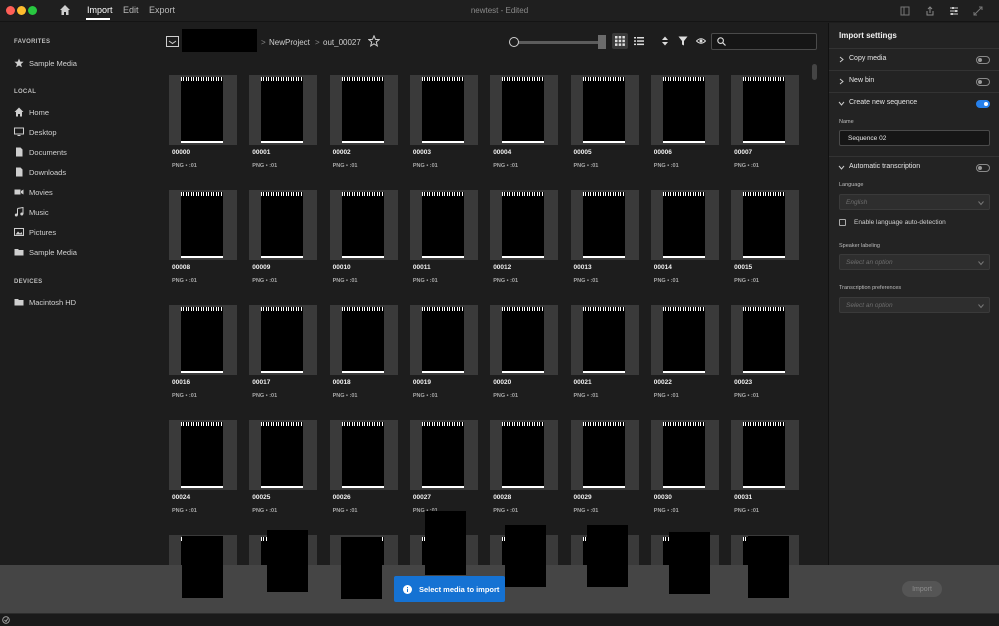 This screenshot has width=999, height=626. What do you see at coordinates (701, 41) in the screenshot?
I see `preview-button` at bounding box center [701, 41].